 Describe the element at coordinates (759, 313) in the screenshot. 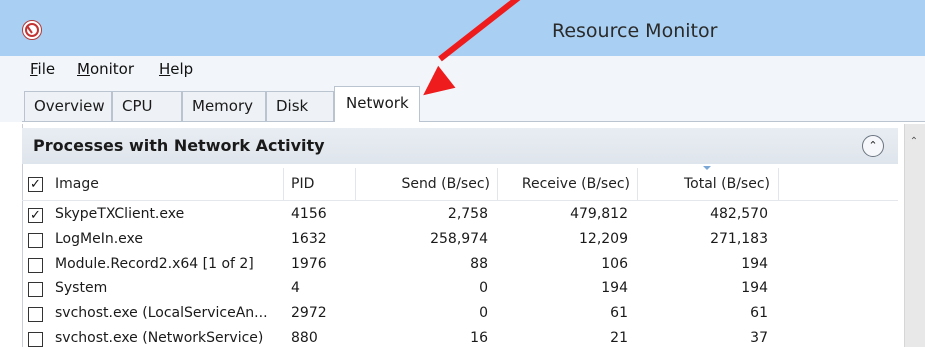

I see `total-rate: 61` at that location.